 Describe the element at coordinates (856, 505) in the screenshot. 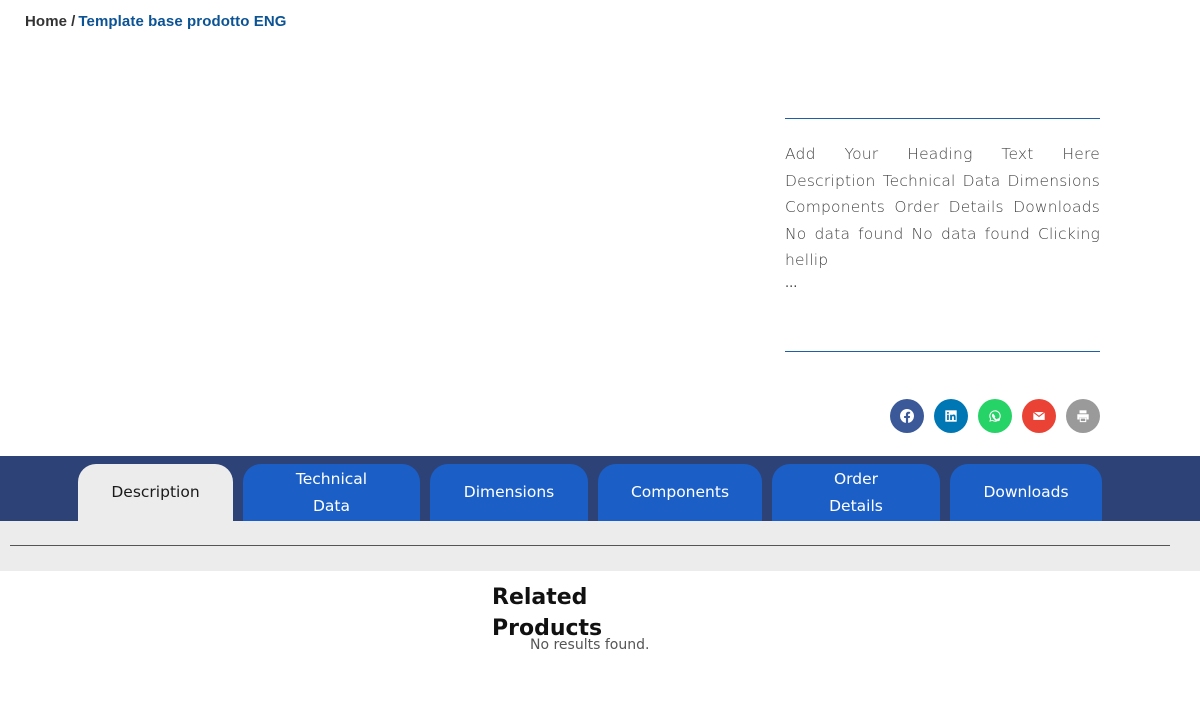

I see `tab-label-line2: Details` at that location.